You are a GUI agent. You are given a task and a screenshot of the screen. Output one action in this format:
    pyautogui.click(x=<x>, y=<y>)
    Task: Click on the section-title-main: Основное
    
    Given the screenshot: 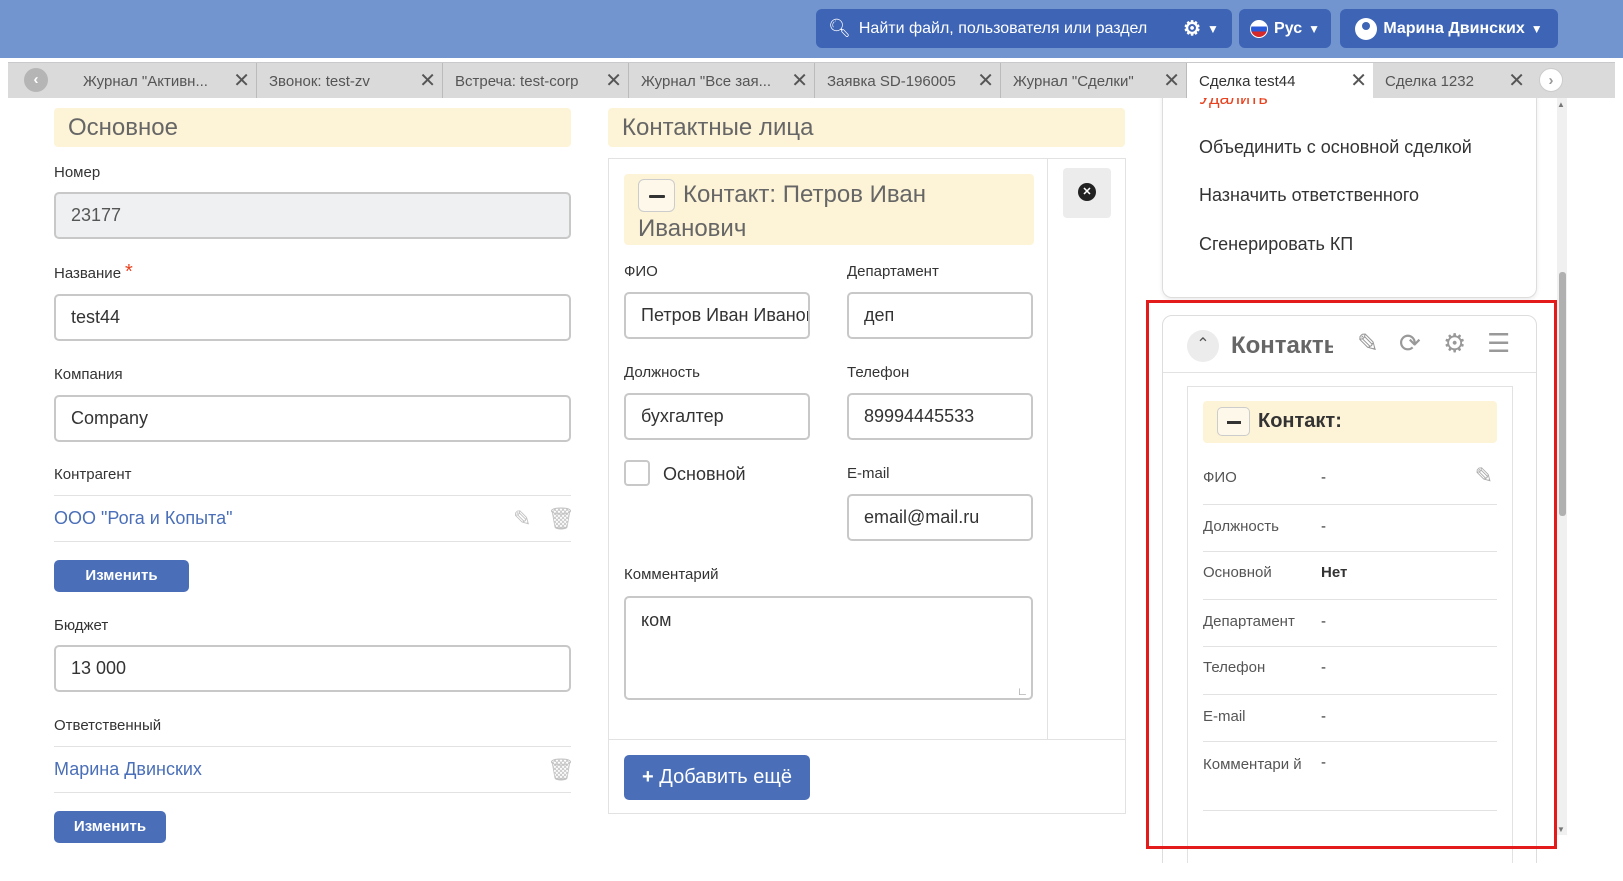 What is the action you would take?
    pyautogui.click(x=312, y=127)
    